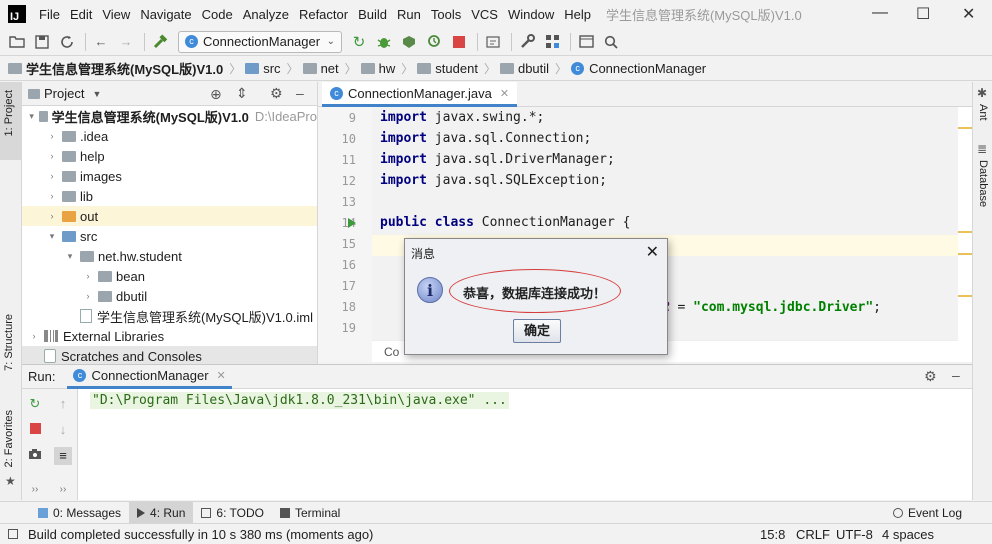 The width and height of the screenshot is (992, 544). I want to click on breadcrumb-project: 学生信息管理系统(MySQL版)V1.0, so click(115, 68).